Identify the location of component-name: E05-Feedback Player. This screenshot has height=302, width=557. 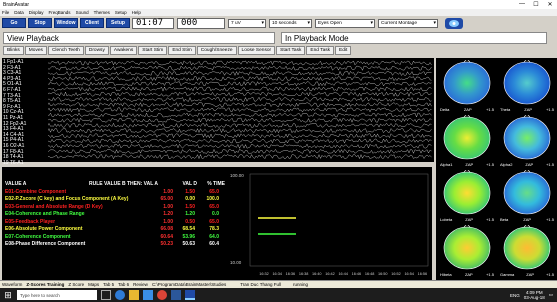
(30, 221).